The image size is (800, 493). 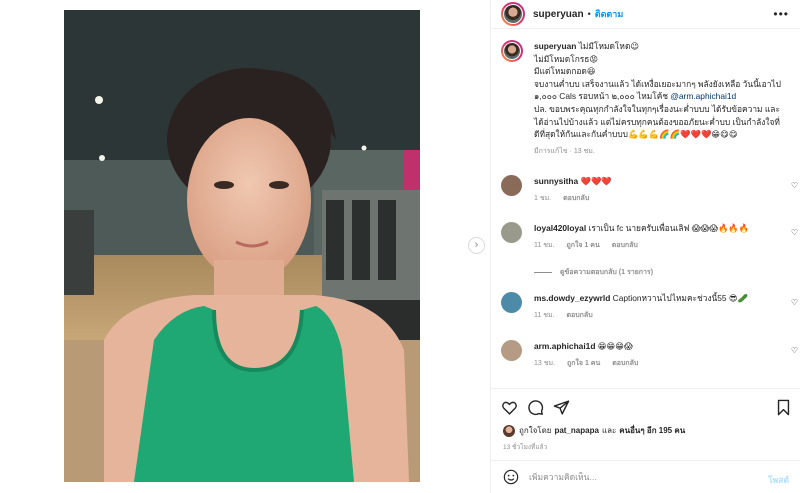 What do you see at coordinates (601, 96) in the screenshot?
I see `caption-line: ๑,๐๐๐ Cals รอบหน้า ๒,๐๐๐ ไหมโค้ช` at bounding box center [601, 96].